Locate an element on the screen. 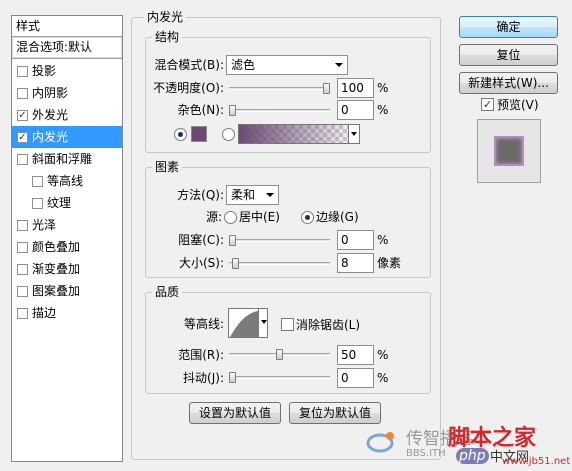 Image resolution: width=572 pixels, height=471 pixels. noise-input: 0 is located at coordinates (355, 110).